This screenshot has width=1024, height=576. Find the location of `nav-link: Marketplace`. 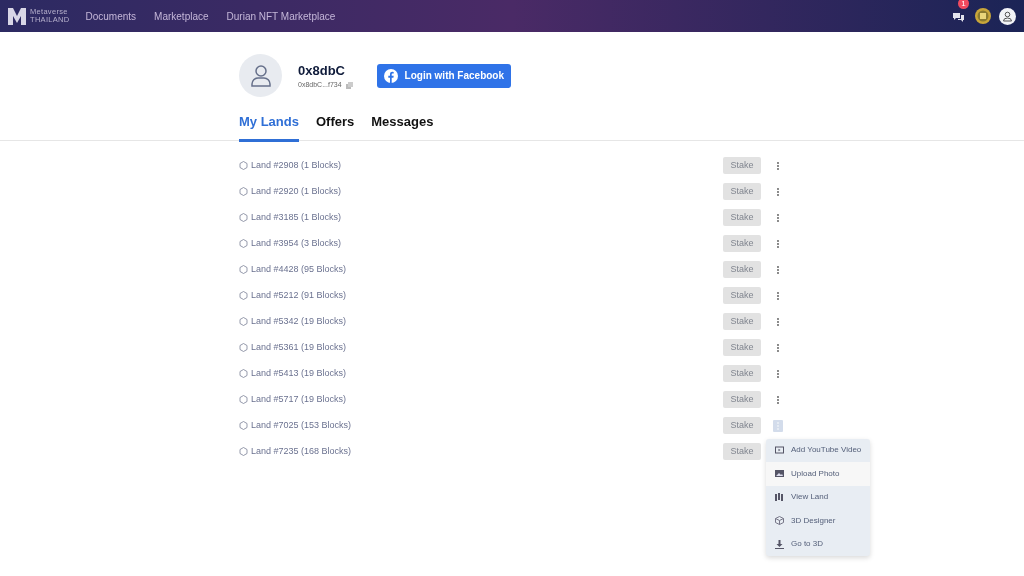

nav-link: Marketplace is located at coordinates (181, 16).